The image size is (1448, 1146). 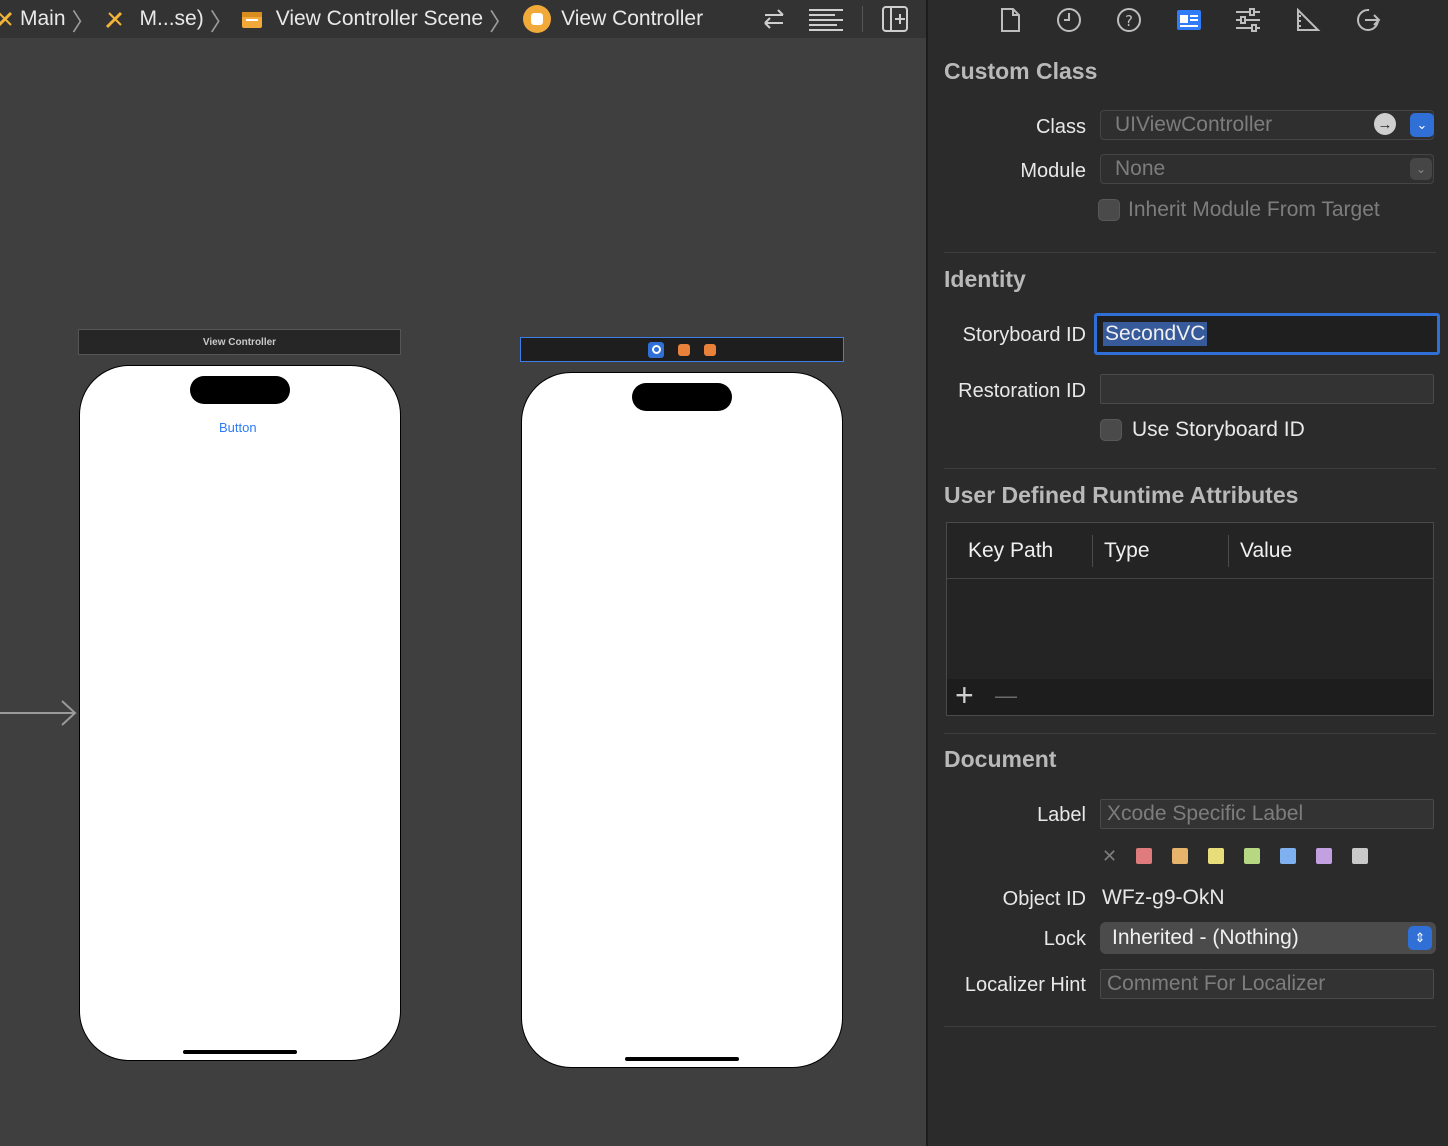 I want to click on editor-options-button, so click(x=826, y=19).